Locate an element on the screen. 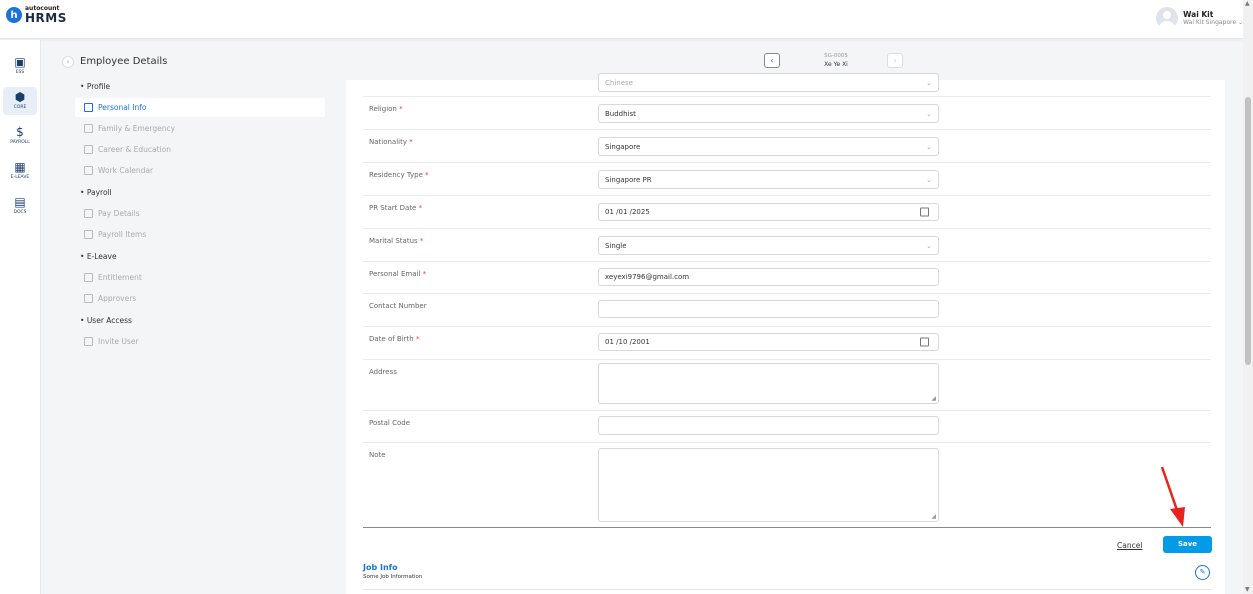  list-icon is located at coordinates (88, 234).